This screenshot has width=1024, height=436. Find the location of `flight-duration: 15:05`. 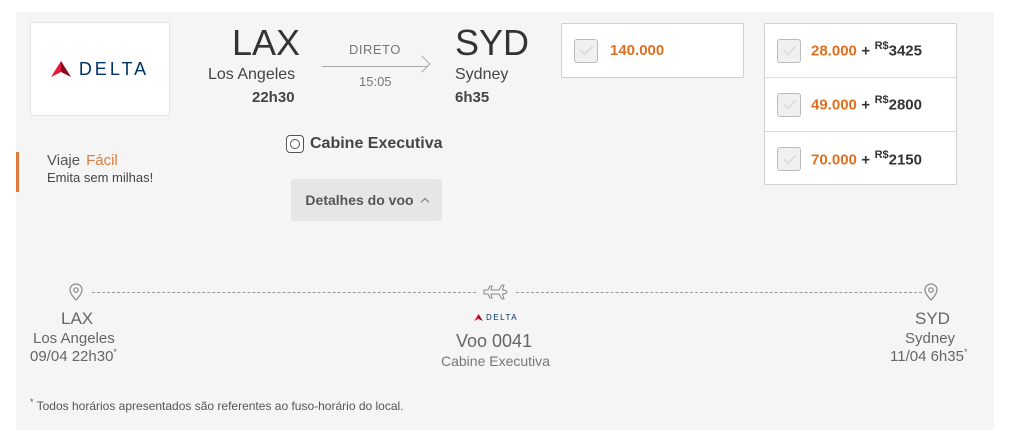

flight-duration: 15:05 is located at coordinates (375, 81).